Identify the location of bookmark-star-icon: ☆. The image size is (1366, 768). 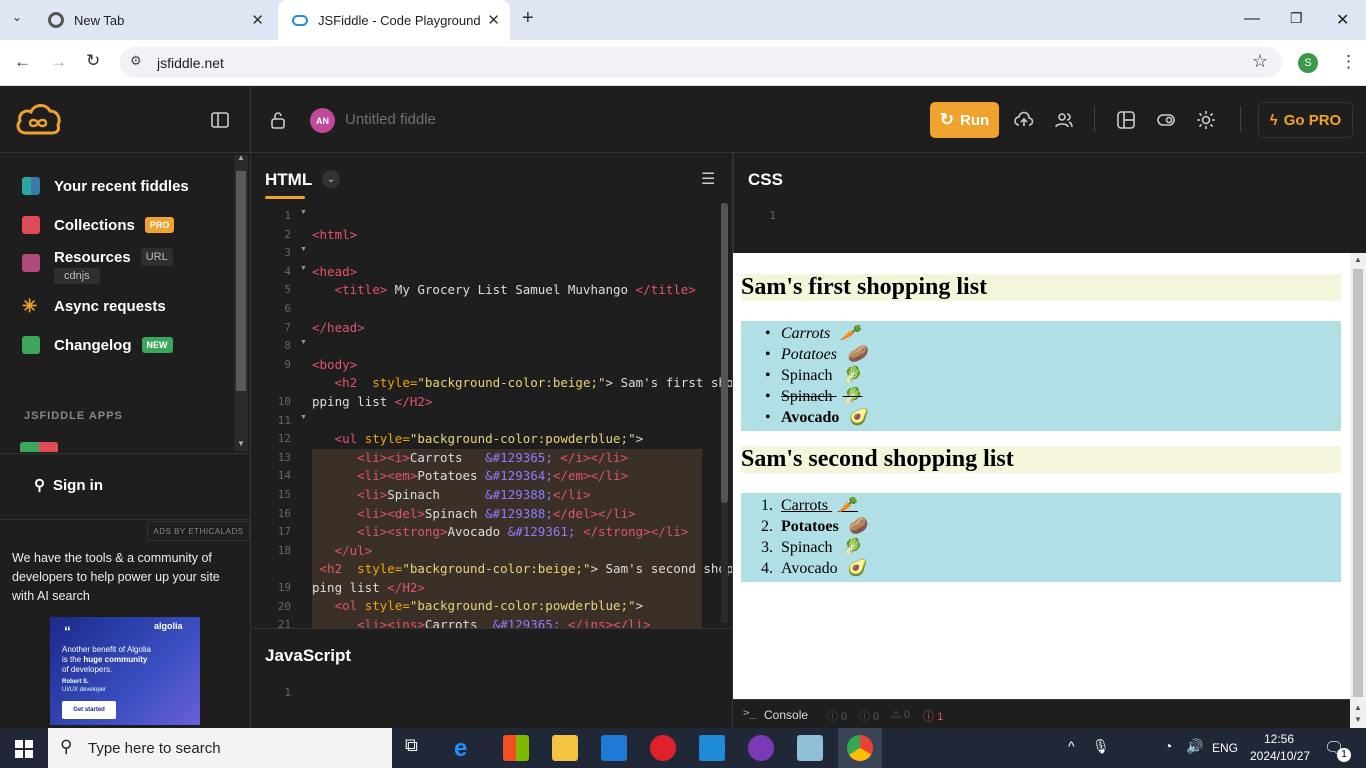
(1260, 61).